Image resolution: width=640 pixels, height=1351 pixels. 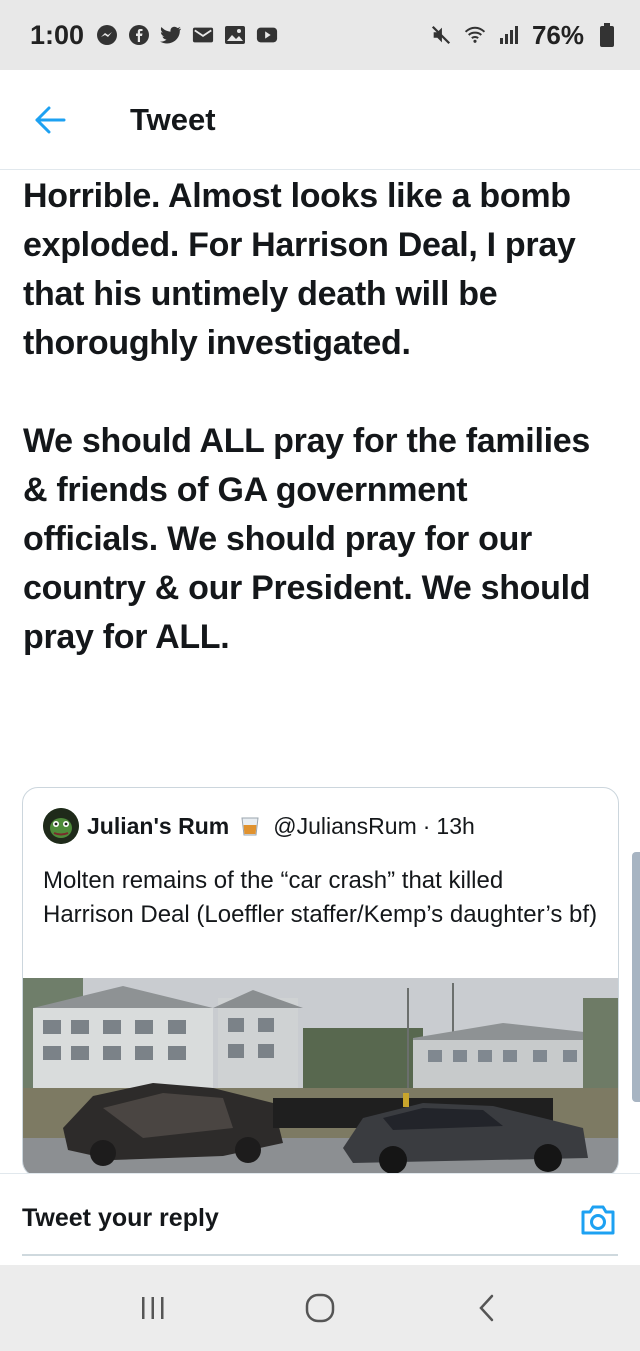 What do you see at coordinates (267, 35) in the screenshot?
I see `youtube-icon` at bounding box center [267, 35].